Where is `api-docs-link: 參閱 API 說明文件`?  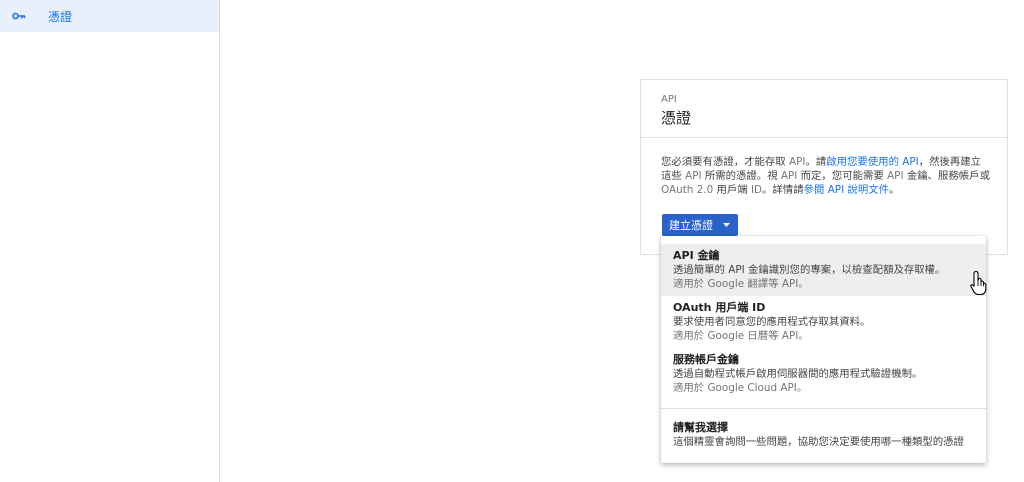
api-docs-link: 參閱 API 說明文件 is located at coordinates (846, 190).